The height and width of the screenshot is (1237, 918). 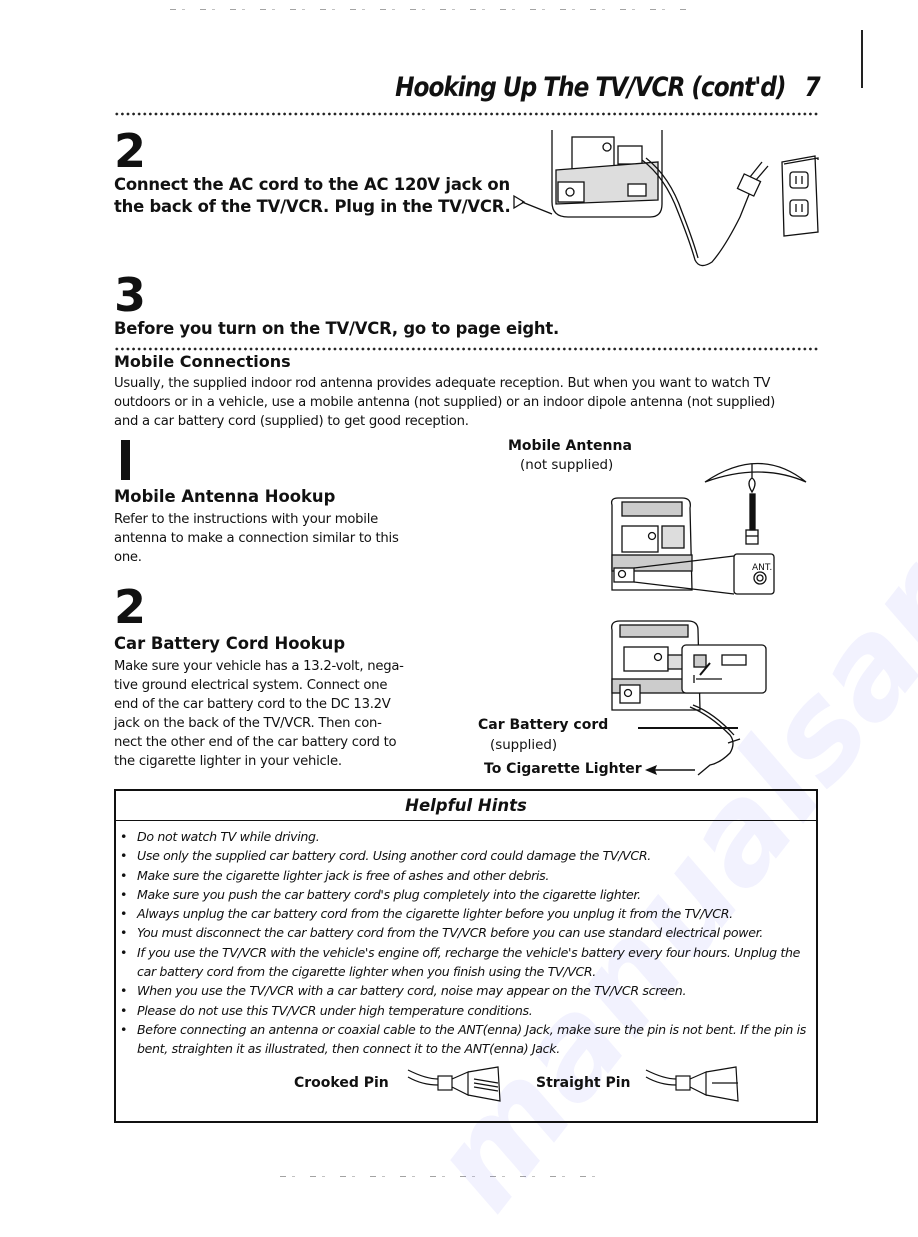 I want to click on hint-item: • Do not watch TV while driving., so click(x=464, y=836).